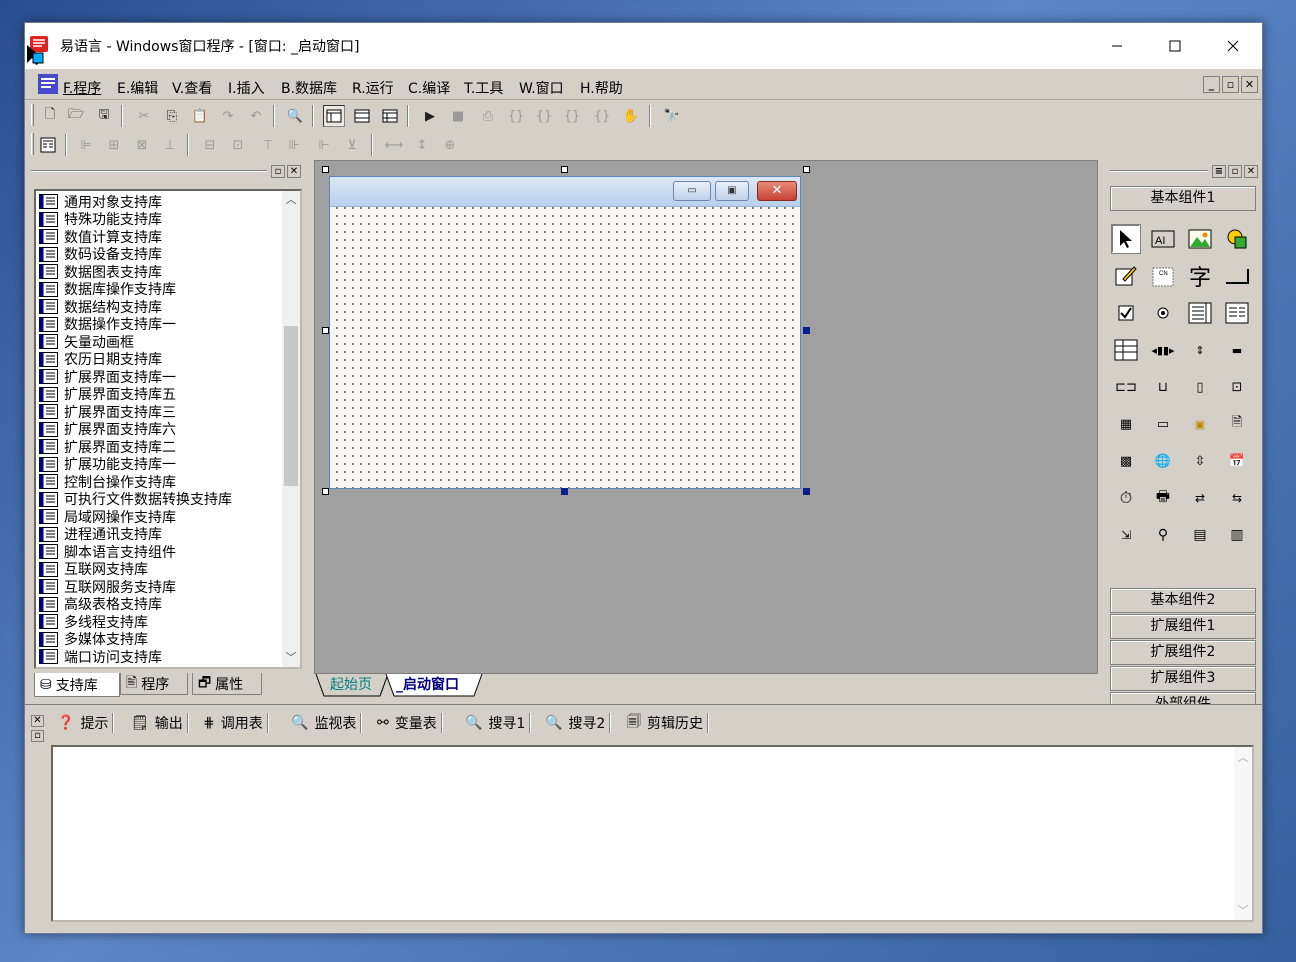  What do you see at coordinates (327, 723) in the screenshot?
I see `tab-watch: 🔍 监视表` at bounding box center [327, 723].